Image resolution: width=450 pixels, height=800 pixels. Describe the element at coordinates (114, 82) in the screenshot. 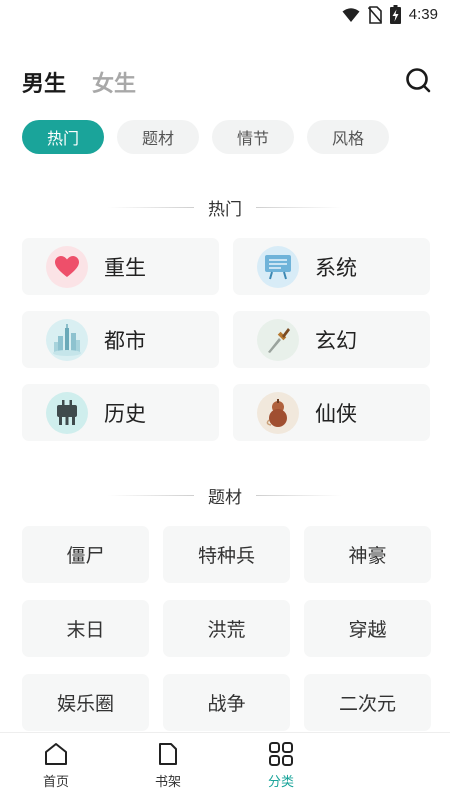

I see `tab-female: 女生` at that location.